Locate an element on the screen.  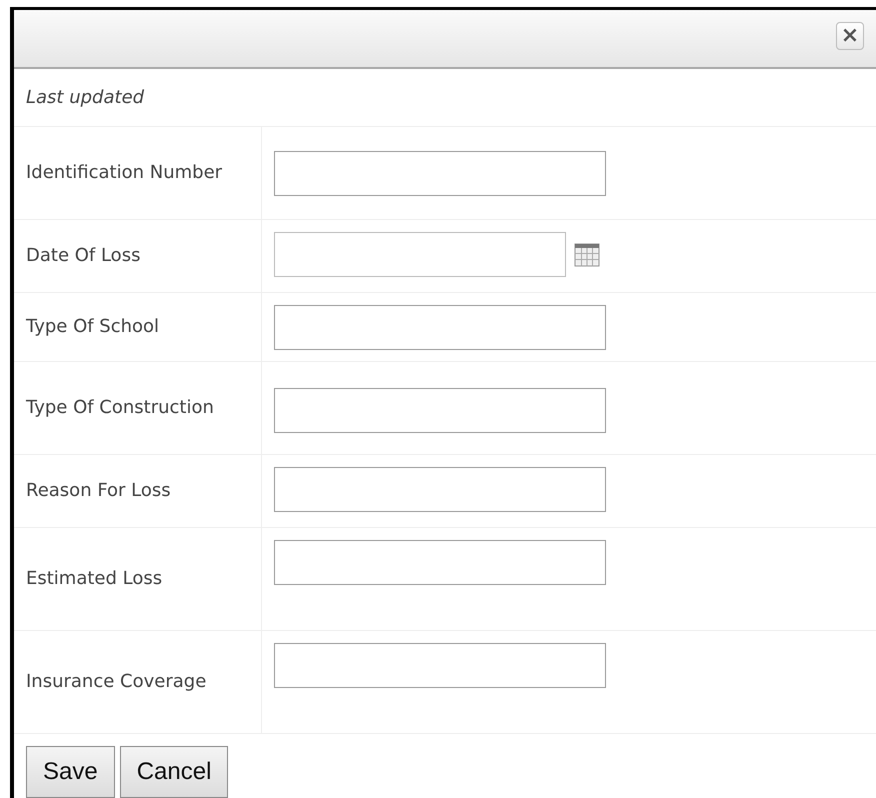
field-label: Reason For Loss is located at coordinates (98, 491).